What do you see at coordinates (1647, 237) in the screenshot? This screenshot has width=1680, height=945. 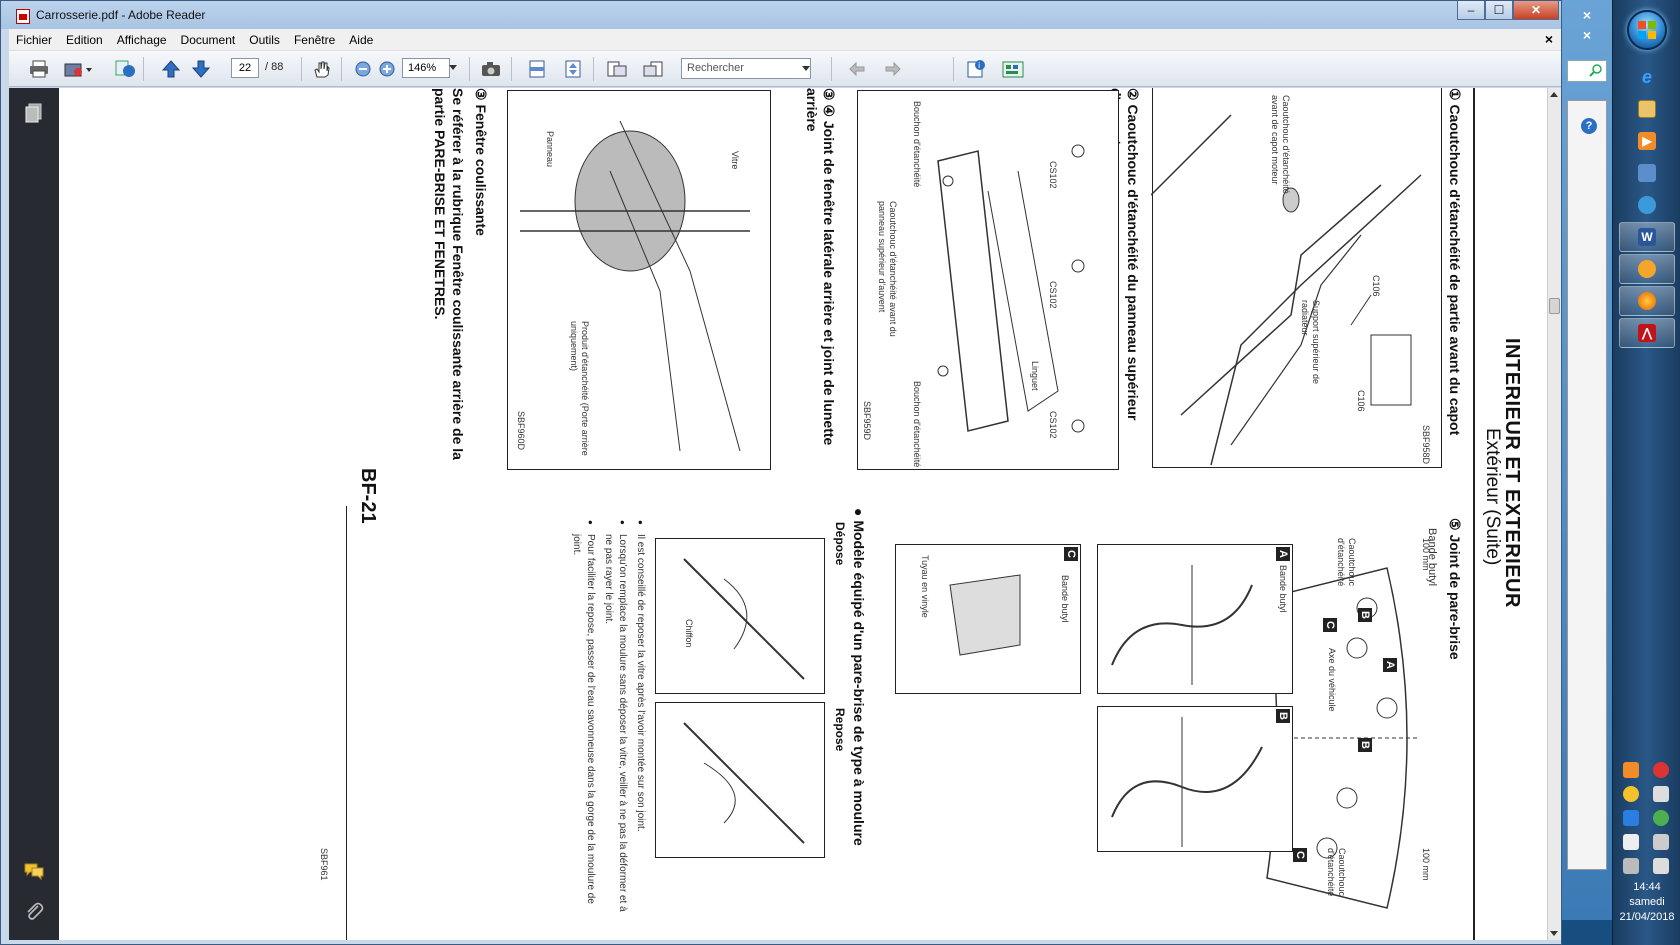 I see `taskbar-word-button: W` at bounding box center [1647, 237].